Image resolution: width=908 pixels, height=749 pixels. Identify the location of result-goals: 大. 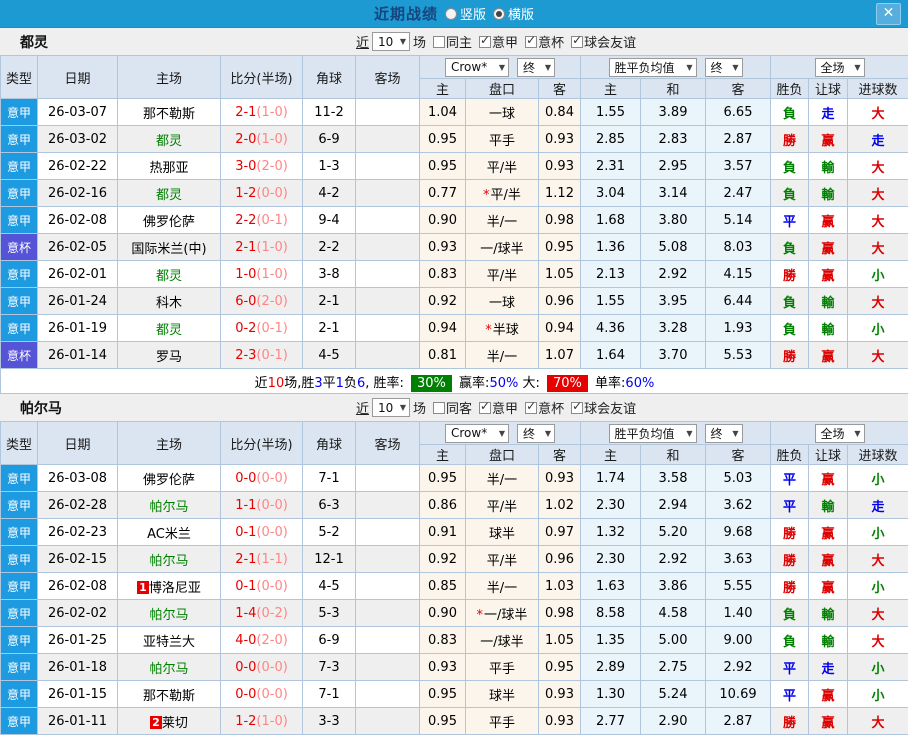
(877, 193).